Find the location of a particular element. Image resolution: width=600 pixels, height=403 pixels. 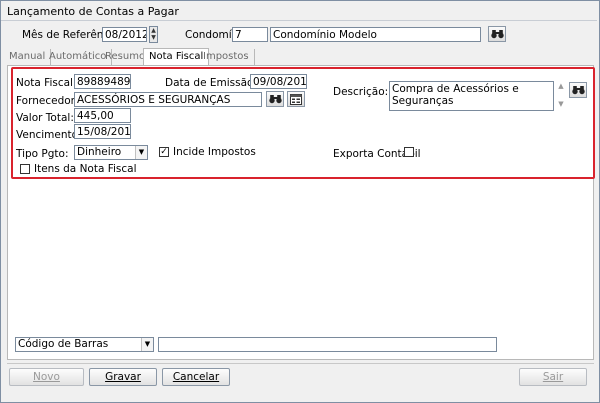

descricao-textarea: Compra de Acessórios e Seguranças is located at coordinates (471, 96).